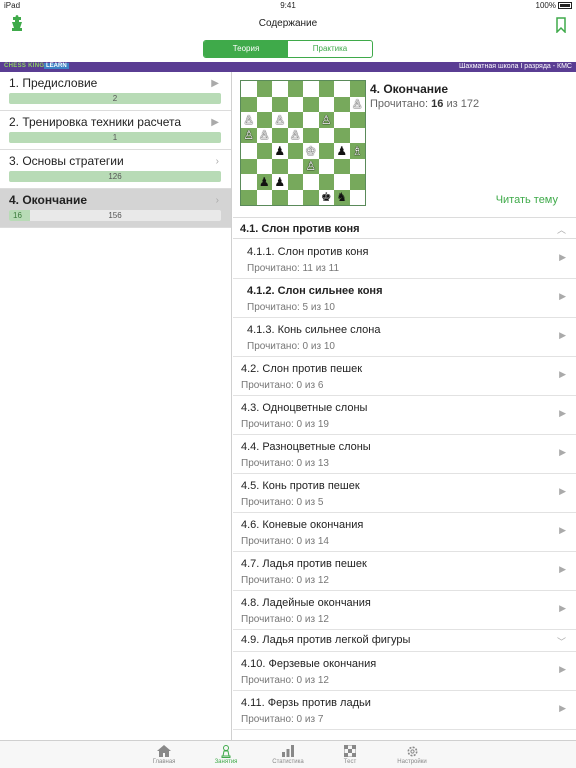 Image resolution: width=576 pixels, height=768 pixels. What do you see at coordinates (437, 104) in the screenshot?
I see `read-count: 16` at bounding box center [437, 104].